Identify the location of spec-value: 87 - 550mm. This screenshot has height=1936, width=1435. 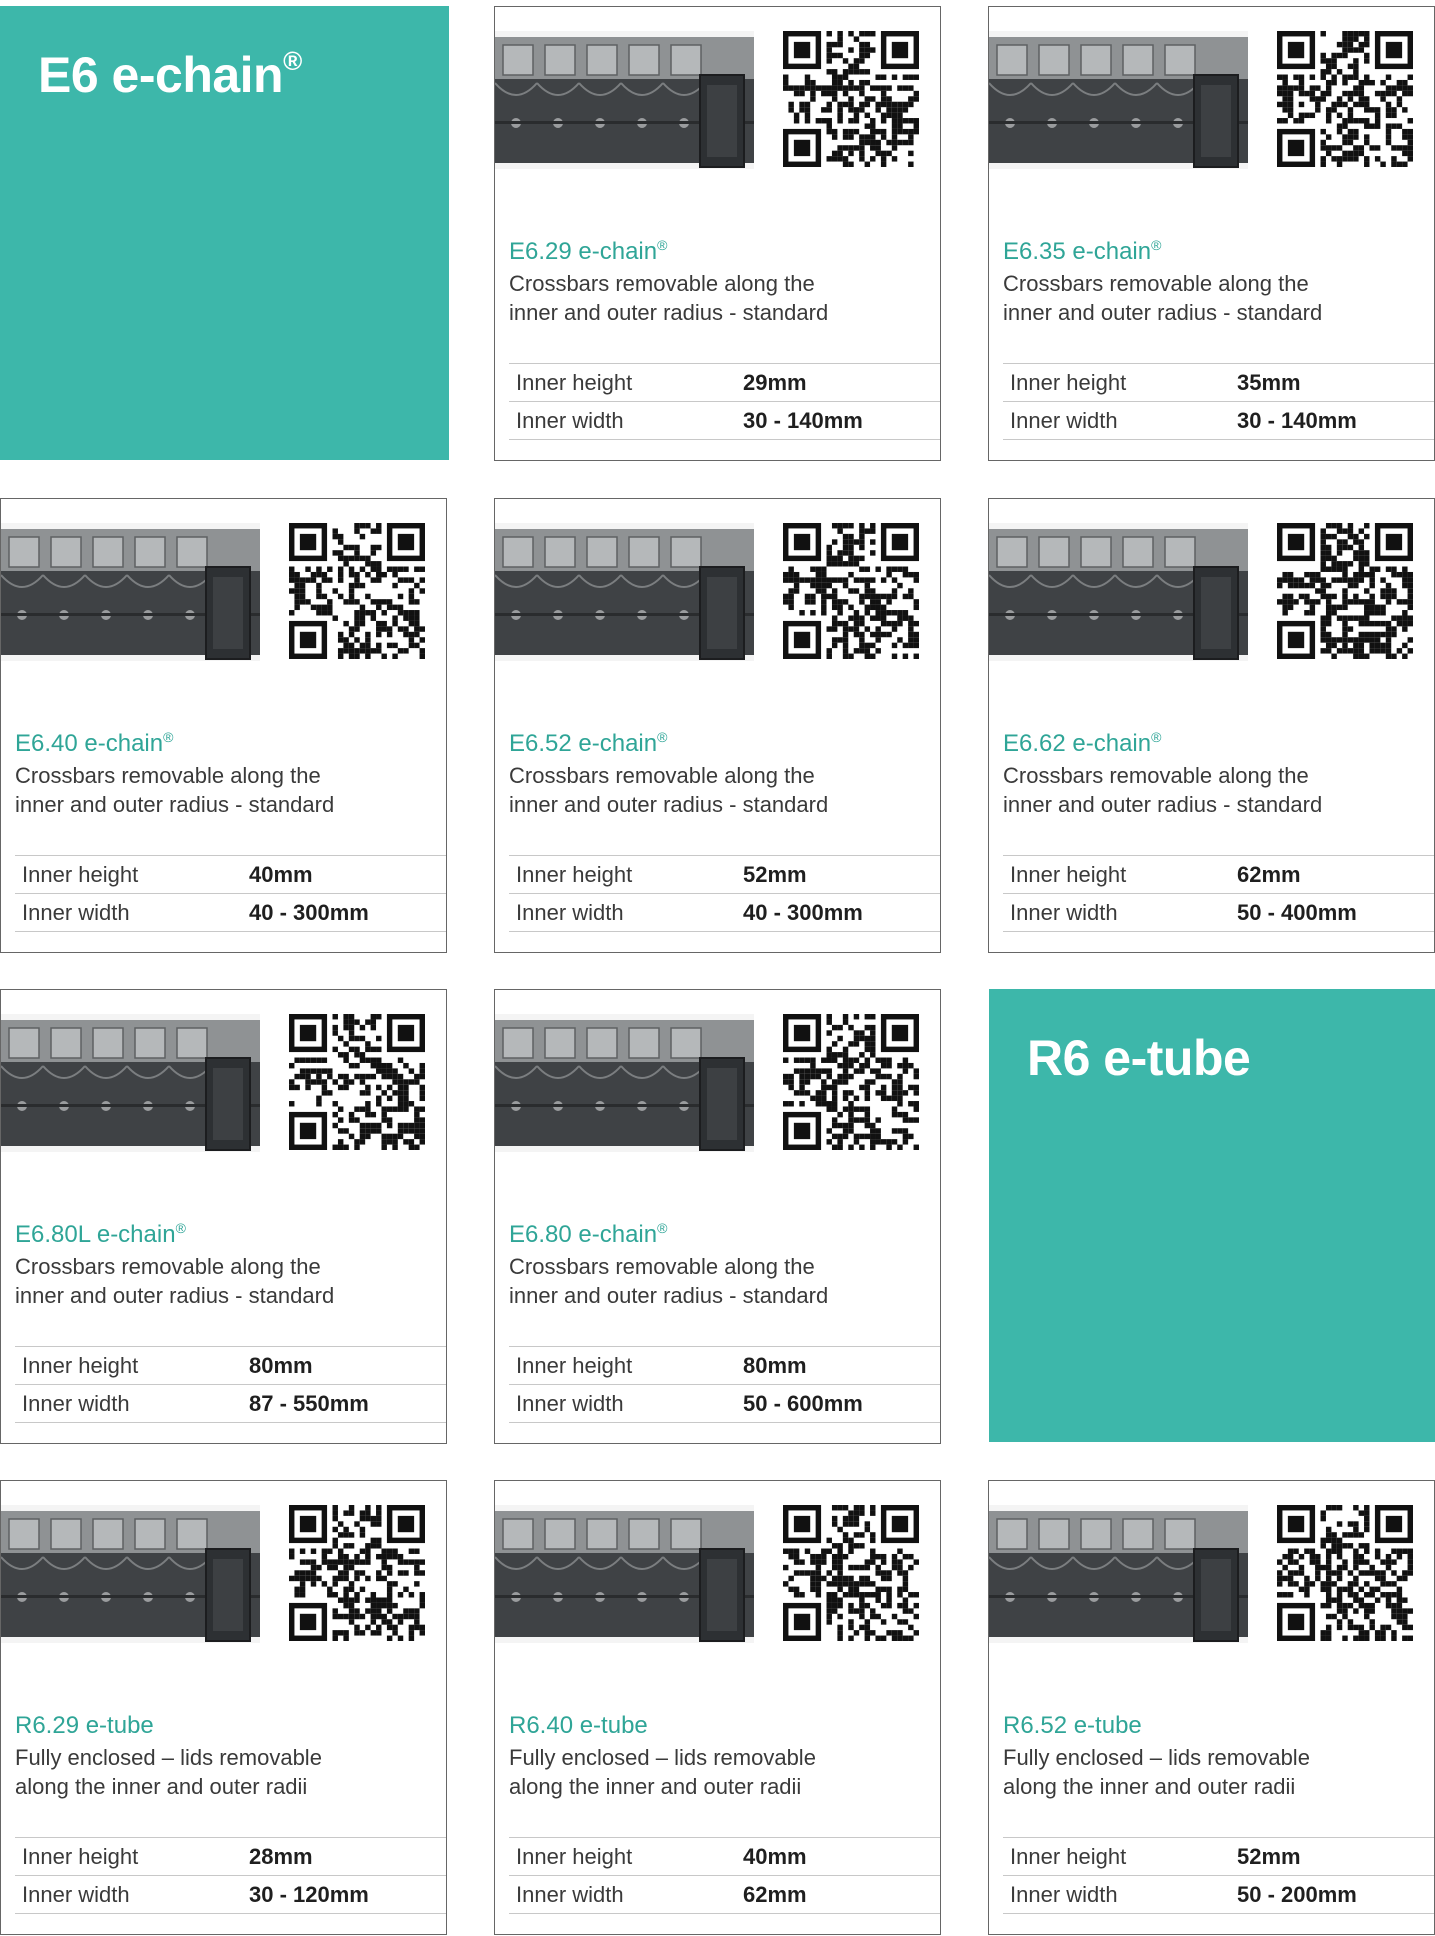
(309, 1403).